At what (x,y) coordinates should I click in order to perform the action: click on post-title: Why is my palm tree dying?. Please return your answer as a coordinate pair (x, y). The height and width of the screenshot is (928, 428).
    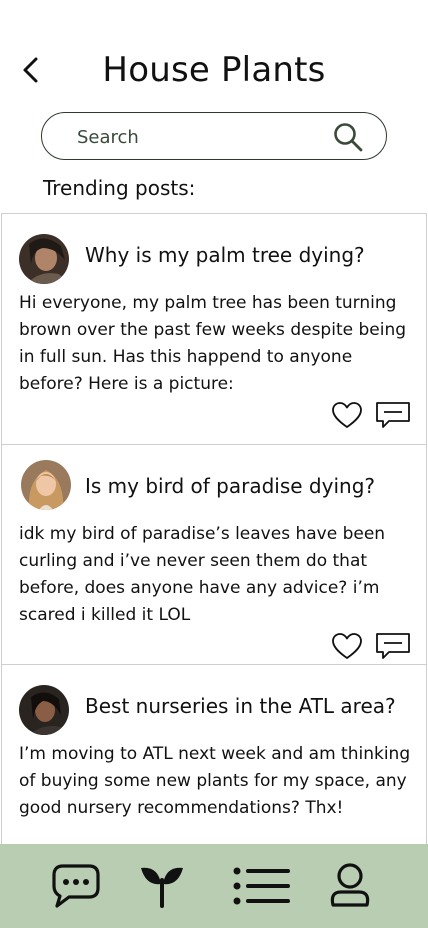
    Looking at the image, I should click on (225, 255).